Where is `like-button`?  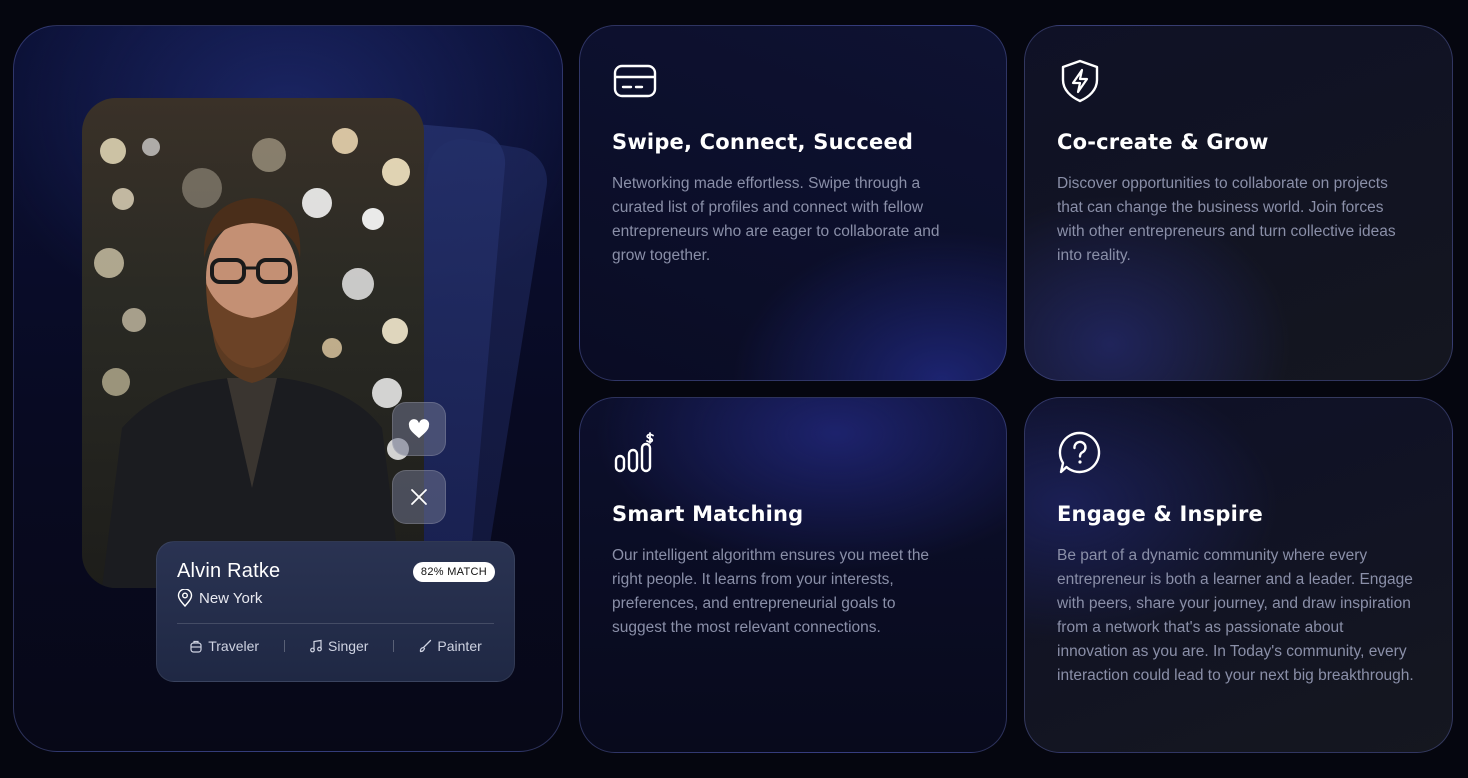
like-button is located at coordinates (419, 429).